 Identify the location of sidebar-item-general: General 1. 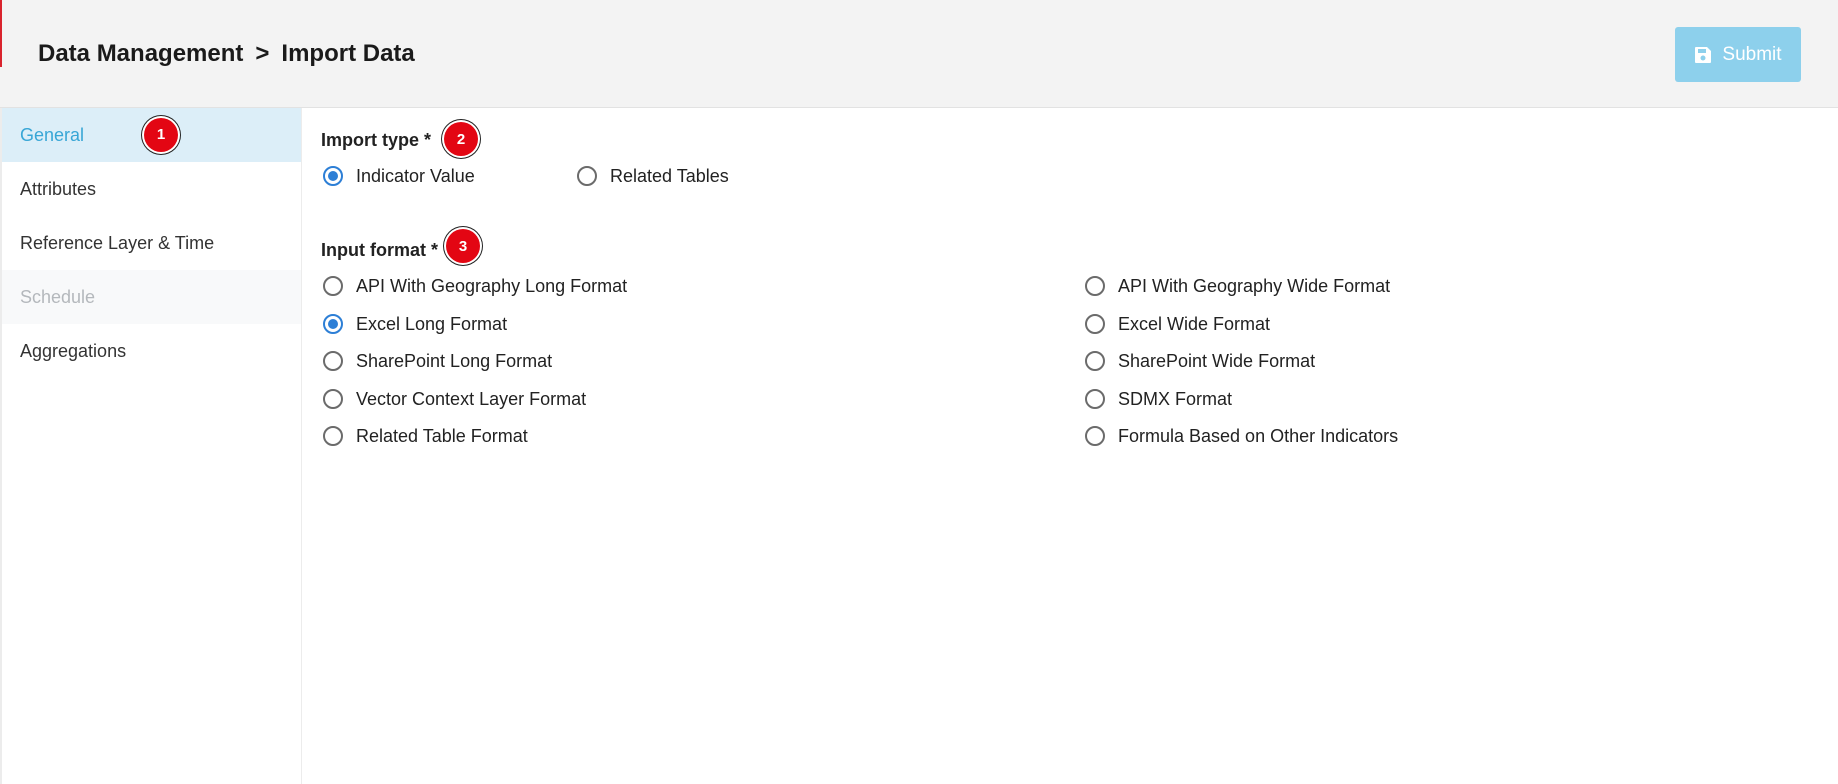
(151, 135).